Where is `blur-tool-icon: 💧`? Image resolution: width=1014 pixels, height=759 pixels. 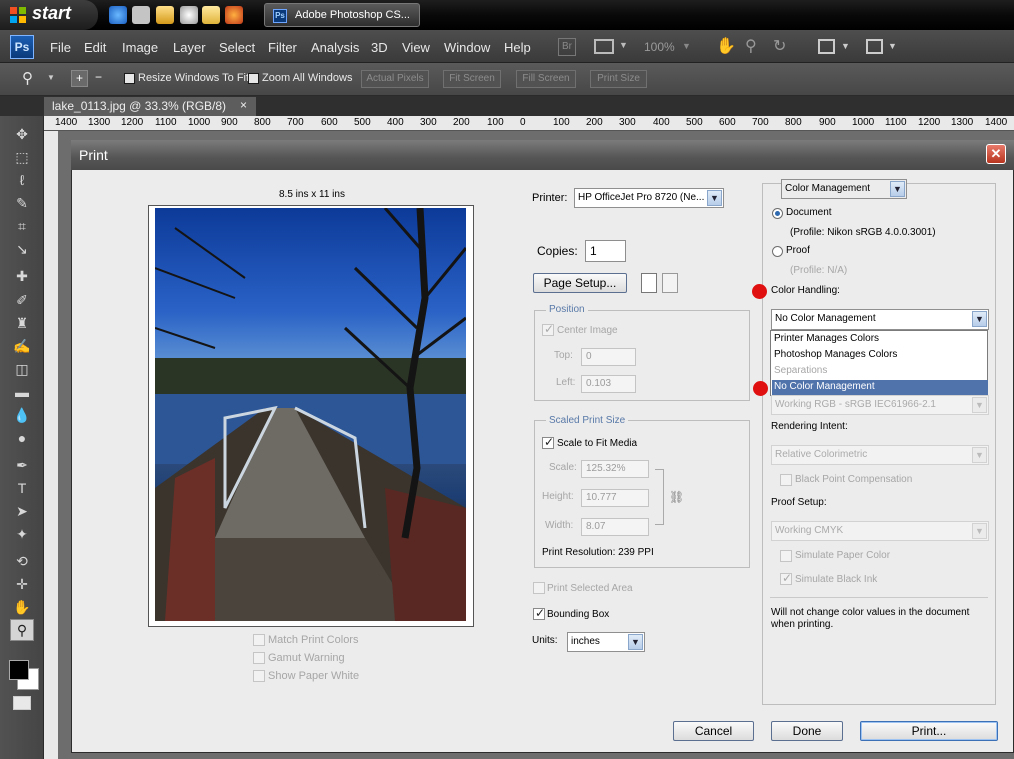 blur-tool-icon: 💧 is located at coordinates (22, 415).